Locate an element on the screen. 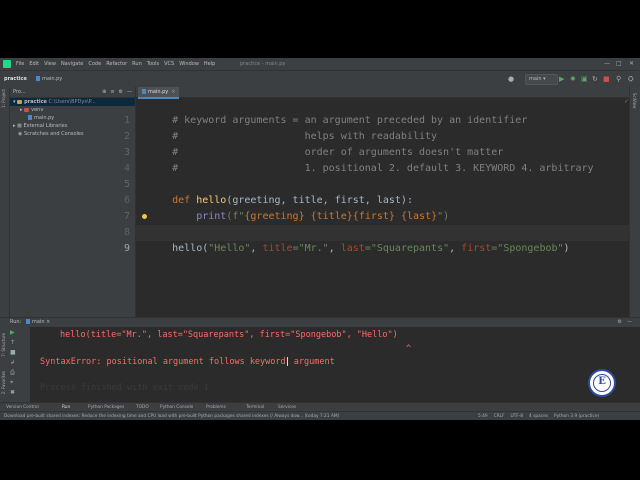 The width and height of the screenshot is (640, 480). run-tab-main: main × is located at coordinates (38, 322).